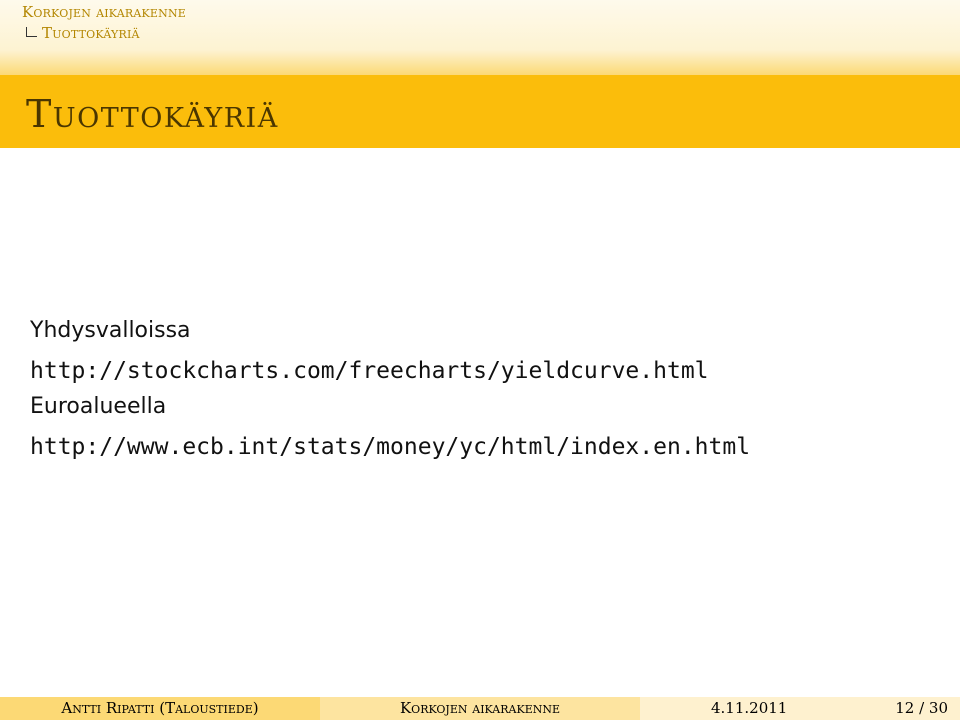 Image resolution: width=960 pixels, height=720 pixels. I want to click on footer-page-number: 12 / 30, so click(921, 708).